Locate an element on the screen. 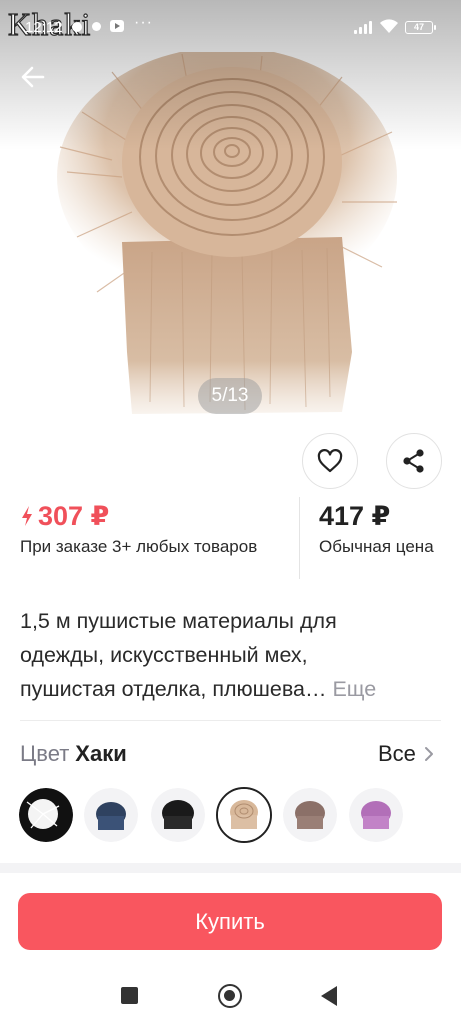 This screenshot has height=1024, width=461. khaki-fur-thumbnail is located at coordinates (244, 815).